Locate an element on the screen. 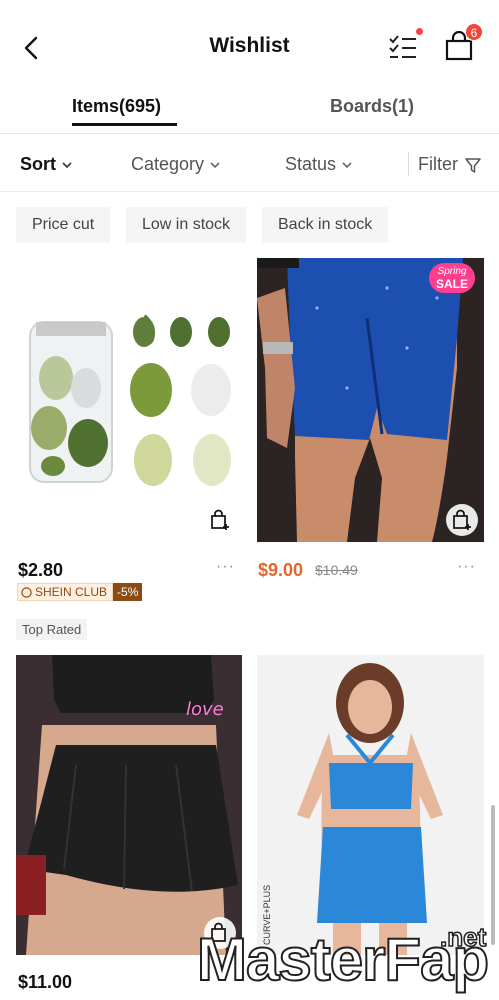 The width and height of the screenshot is (499, 1000). status-dropdown: Status is located at coordinates (318, 164).